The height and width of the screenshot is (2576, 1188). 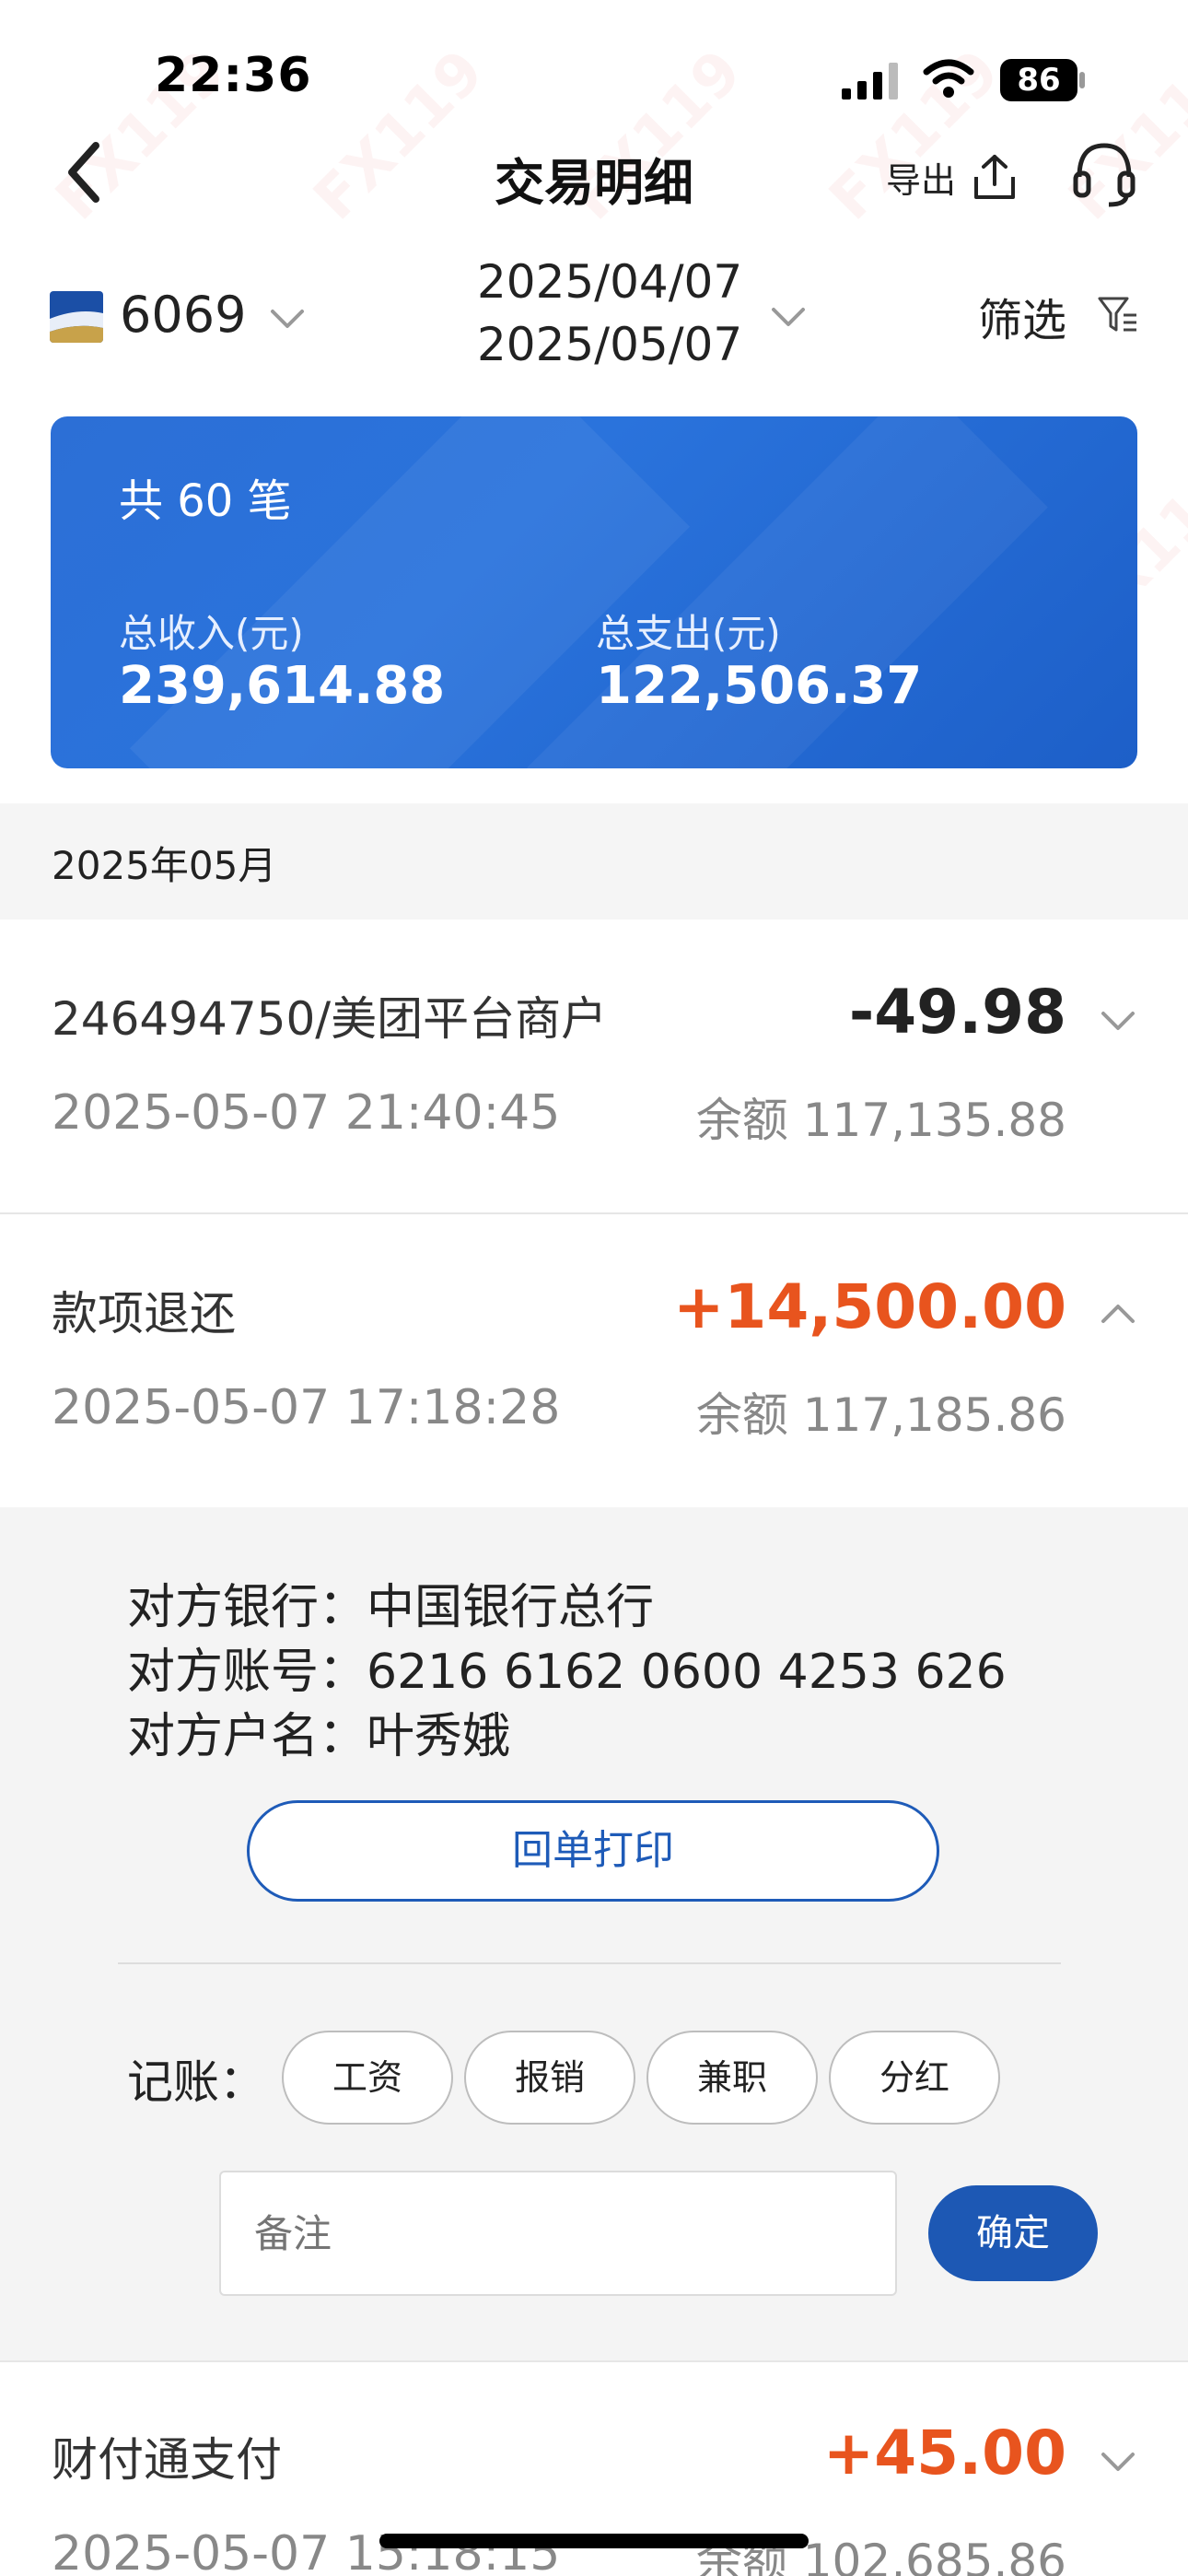 I want to click on counterparty-account-row: 对方账号：6216 6162 0600 4253 626, so click(x=567, y=1667).